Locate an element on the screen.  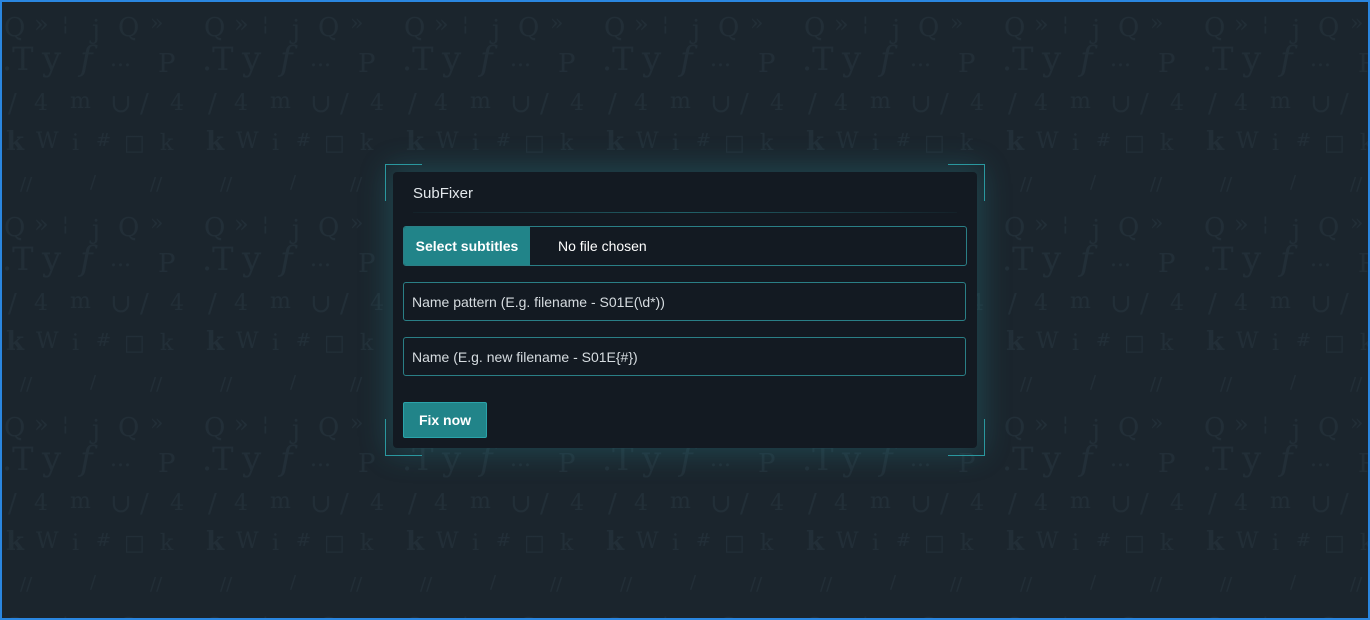
app-title: SubFixer is located at coordinates (443, 193).